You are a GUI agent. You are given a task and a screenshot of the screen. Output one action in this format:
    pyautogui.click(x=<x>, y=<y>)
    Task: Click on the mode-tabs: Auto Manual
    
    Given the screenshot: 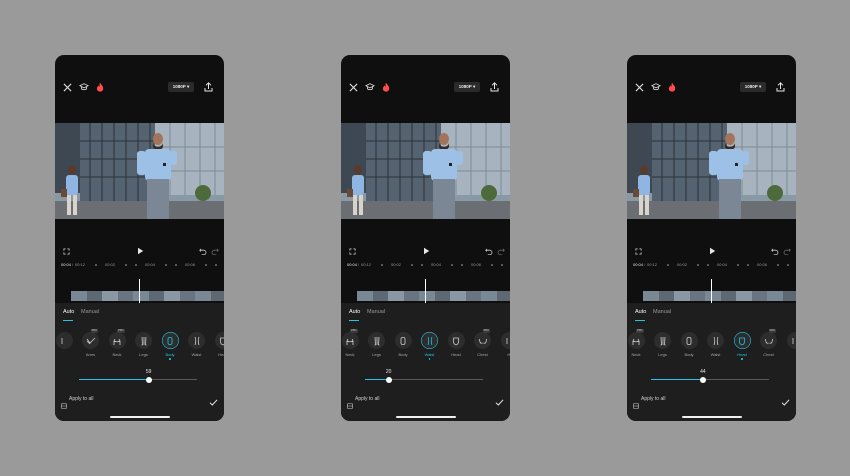 What is the action you would take?
    pyautogui.click(x=711, y=314)
    